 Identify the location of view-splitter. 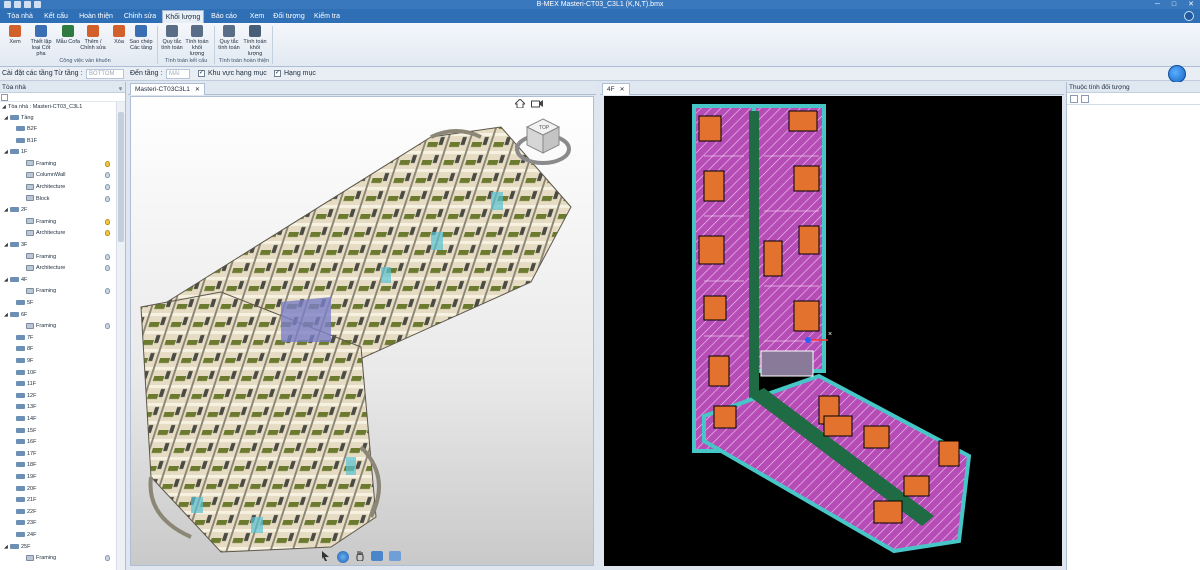
(599, 326).